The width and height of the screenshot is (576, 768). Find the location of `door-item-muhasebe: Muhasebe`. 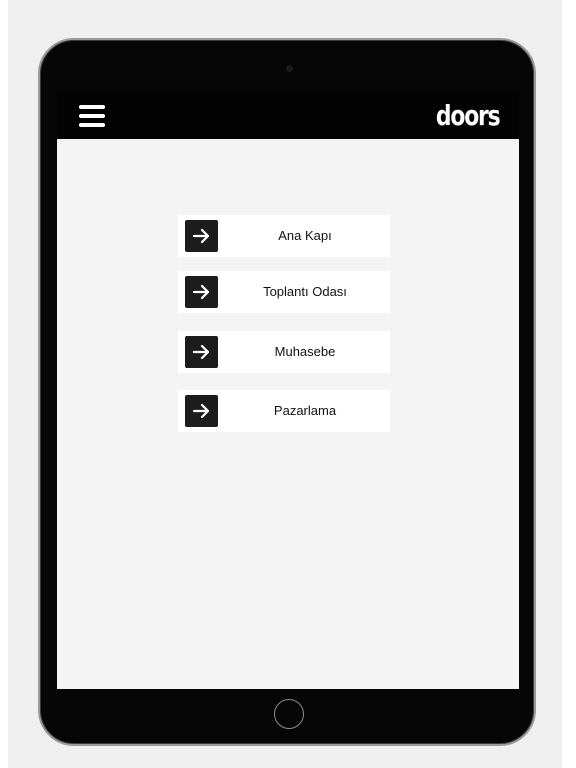

door-item-muhasebe: Muhasebe is located at coordinates (284, 352).